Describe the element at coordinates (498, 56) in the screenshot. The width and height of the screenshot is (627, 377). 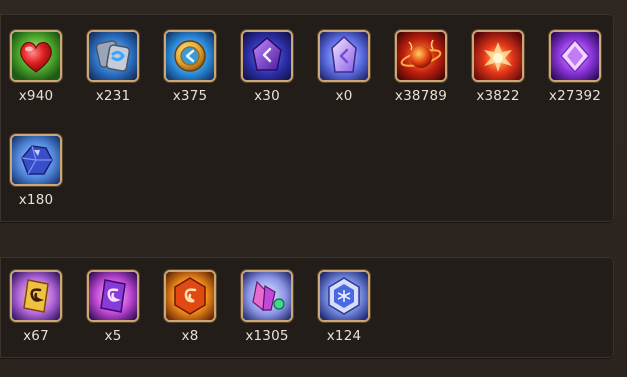
I see `red-flame-burst-icon` at that location.